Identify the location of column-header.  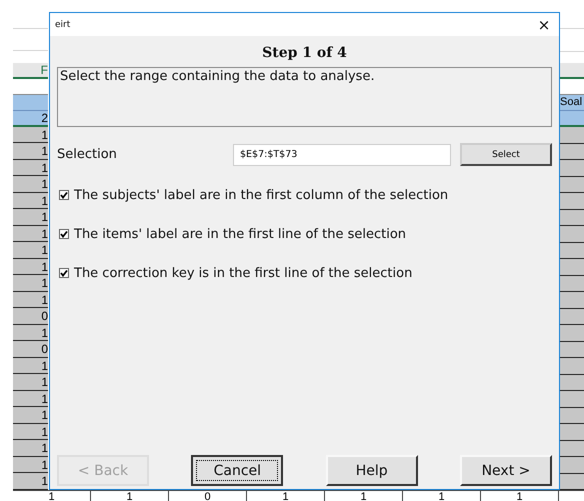
(572, 71).